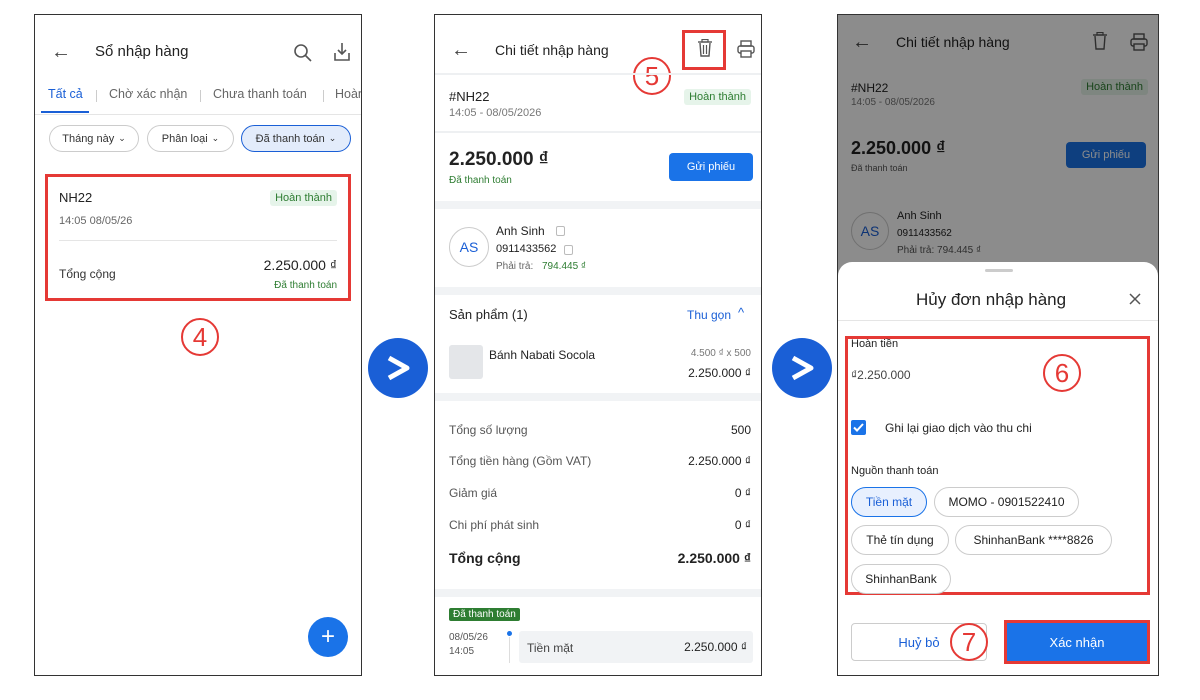 Image resolution: width=1200 pixels, height=700 pixels. Describe the element at coordinates (719, 461) in the screenshot. I see `summary-value: 2.250.000 ₫` at that location.